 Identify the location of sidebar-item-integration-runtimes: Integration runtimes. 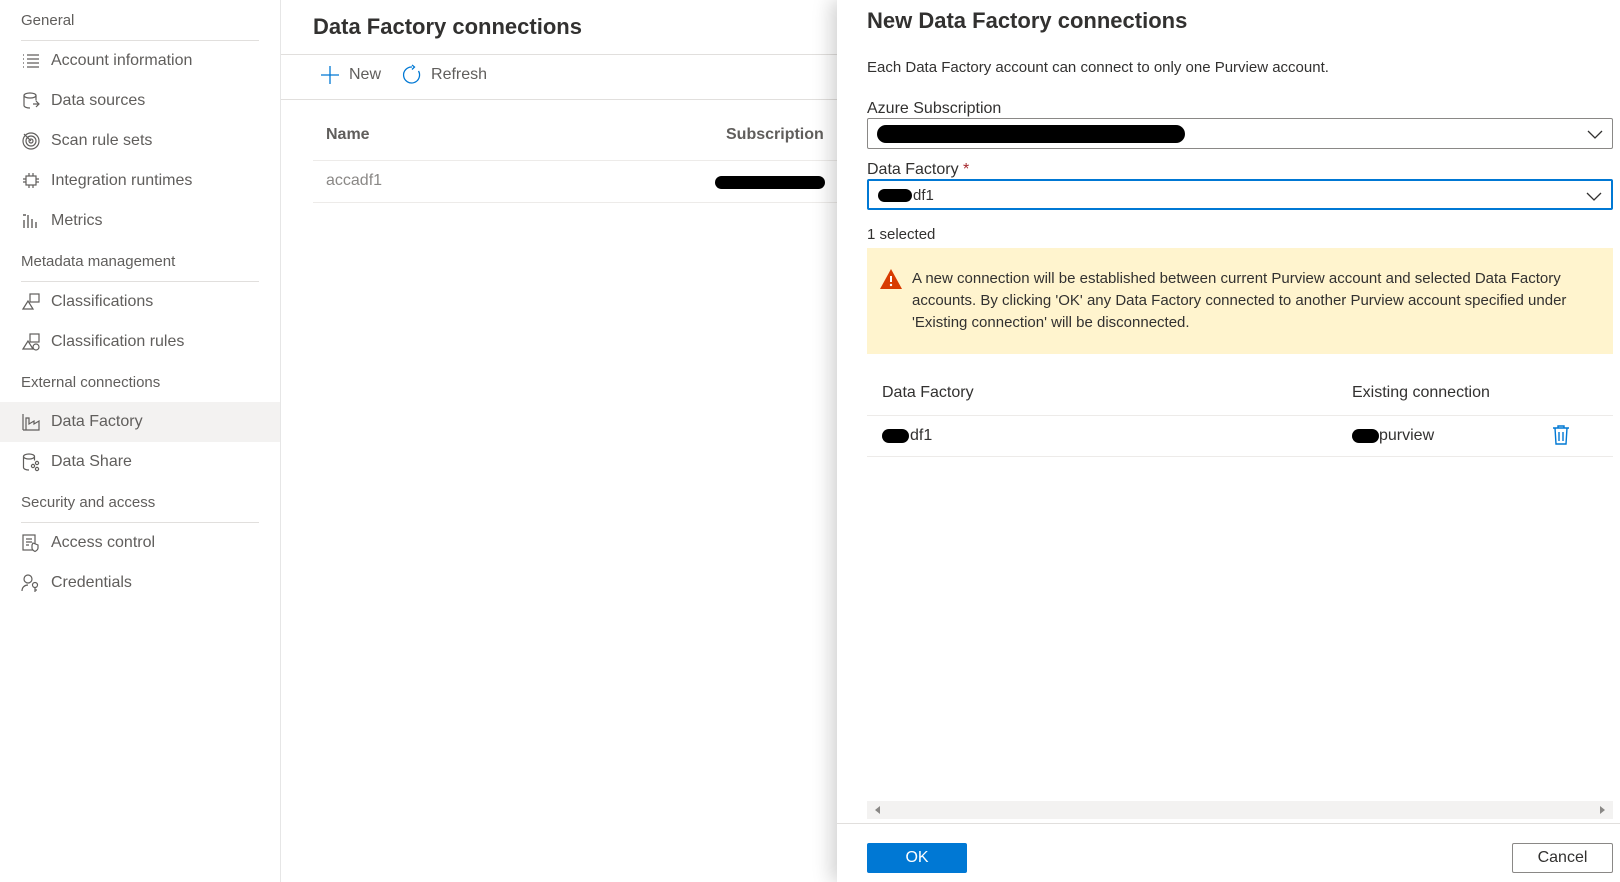
(140, 181).